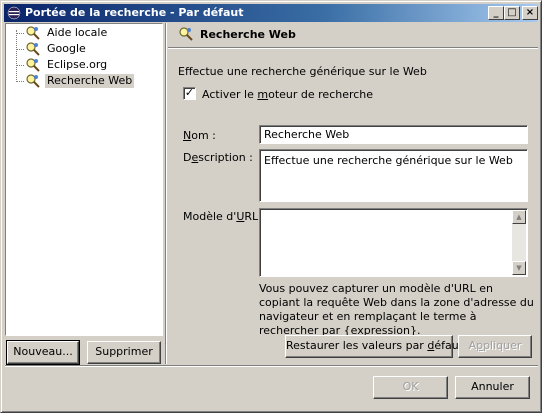 This screenshot has height=413, width=542. I want to click on restore-defaults-button: Restaurer les valeurs par défaut, so click(374, 346).